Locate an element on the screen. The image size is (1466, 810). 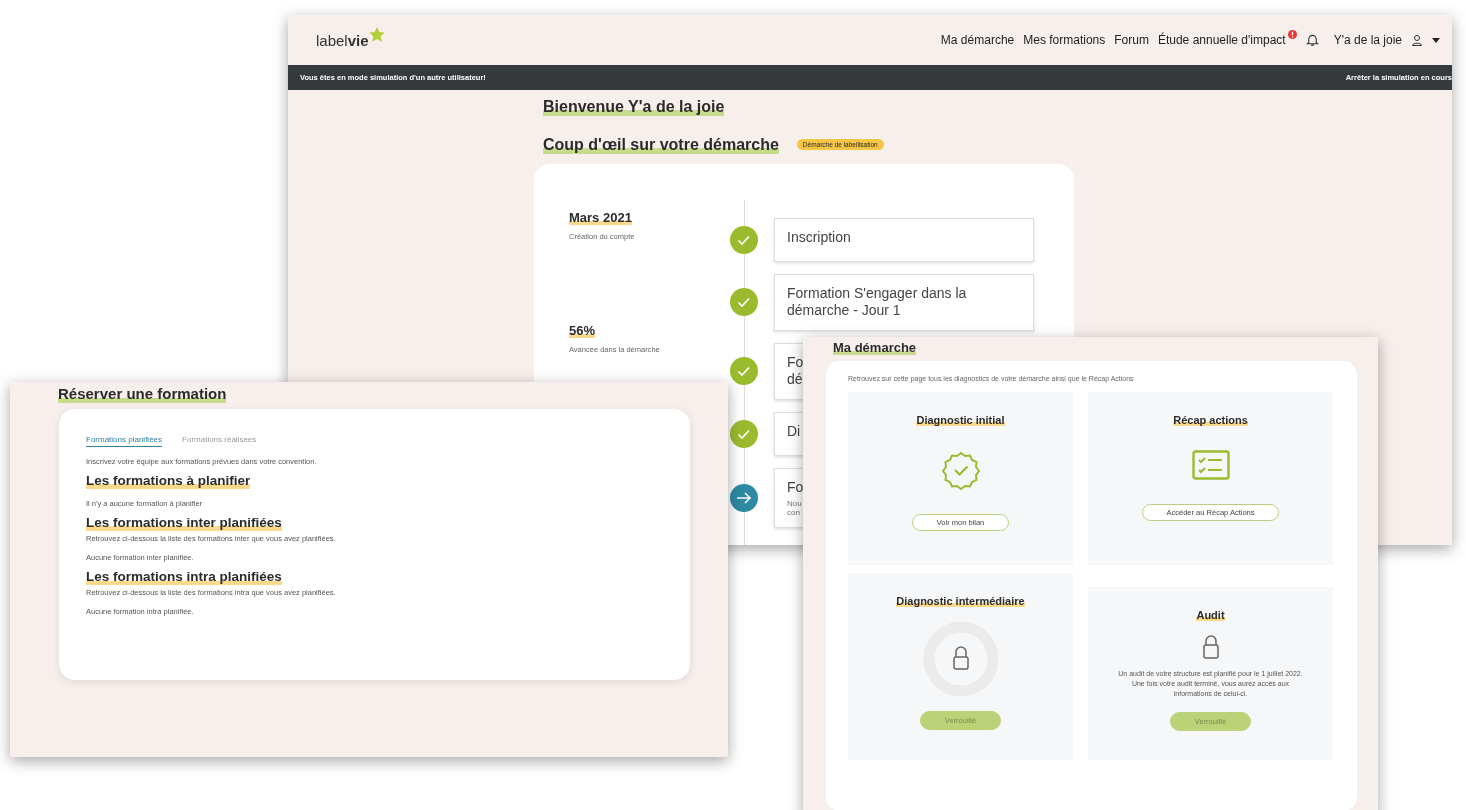
page-title: Réserver une formation is located at coordinates (142, 394).